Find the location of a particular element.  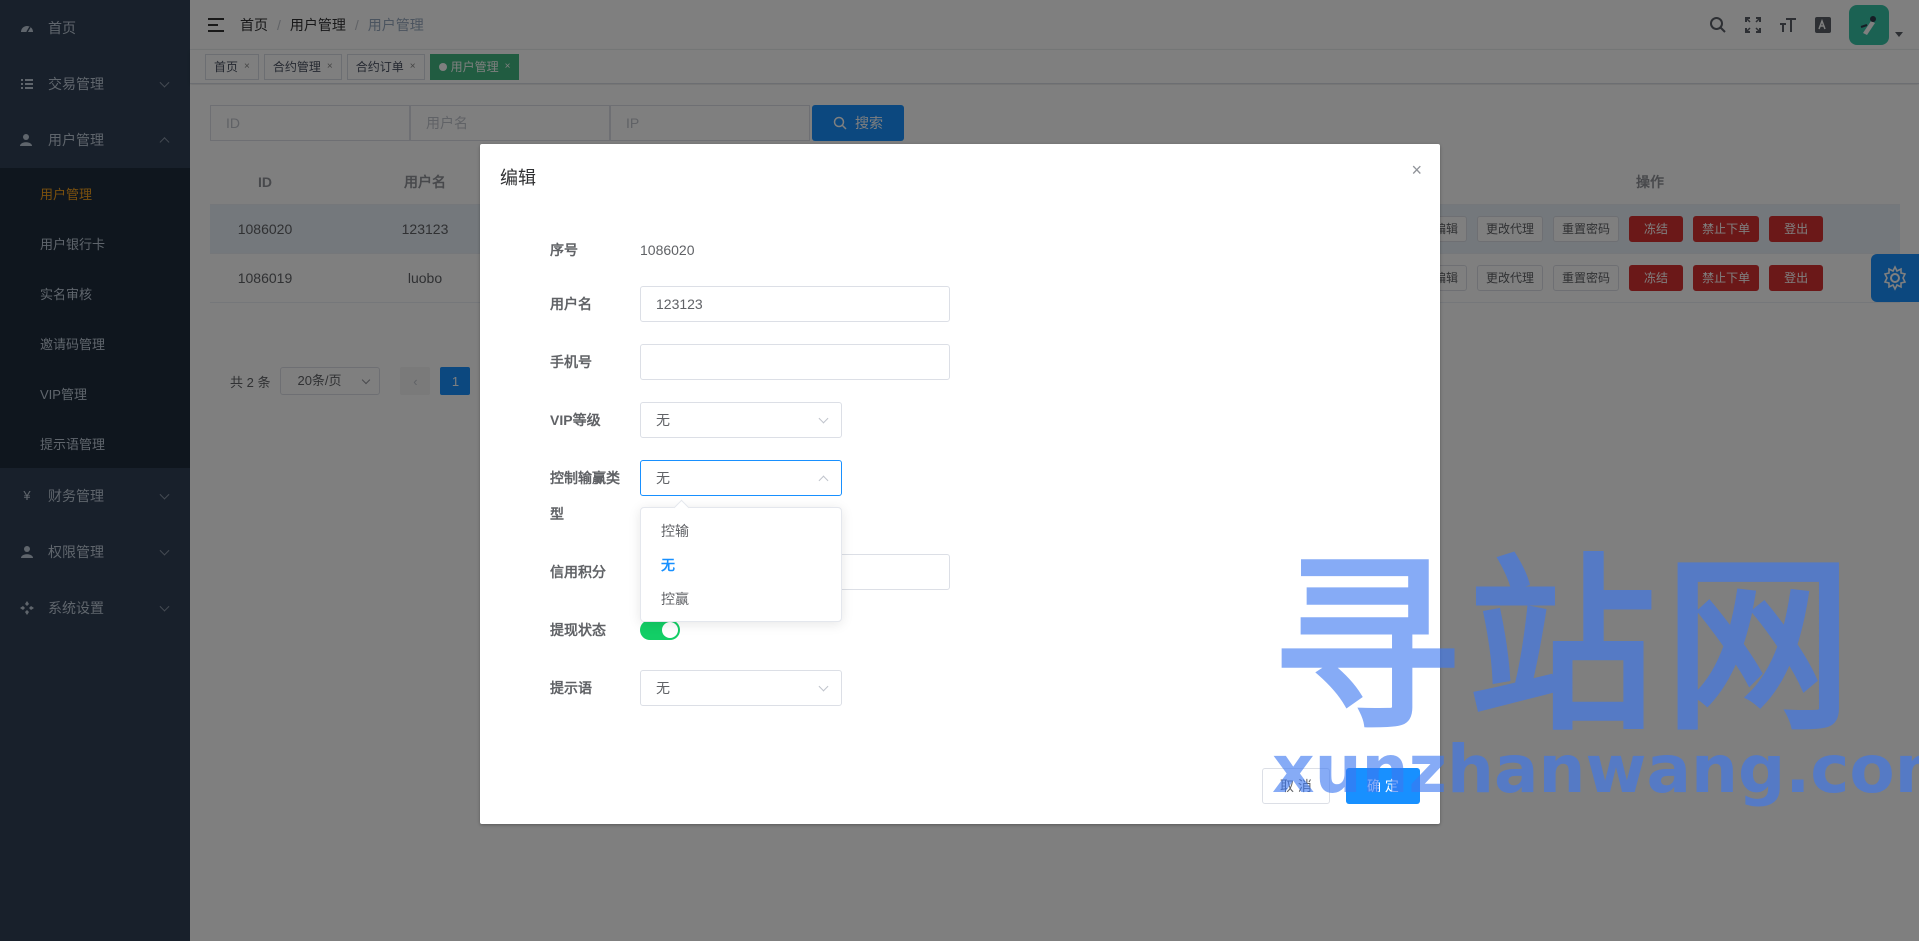

seq-value: 1086020 is located at coordinates (667, 250).